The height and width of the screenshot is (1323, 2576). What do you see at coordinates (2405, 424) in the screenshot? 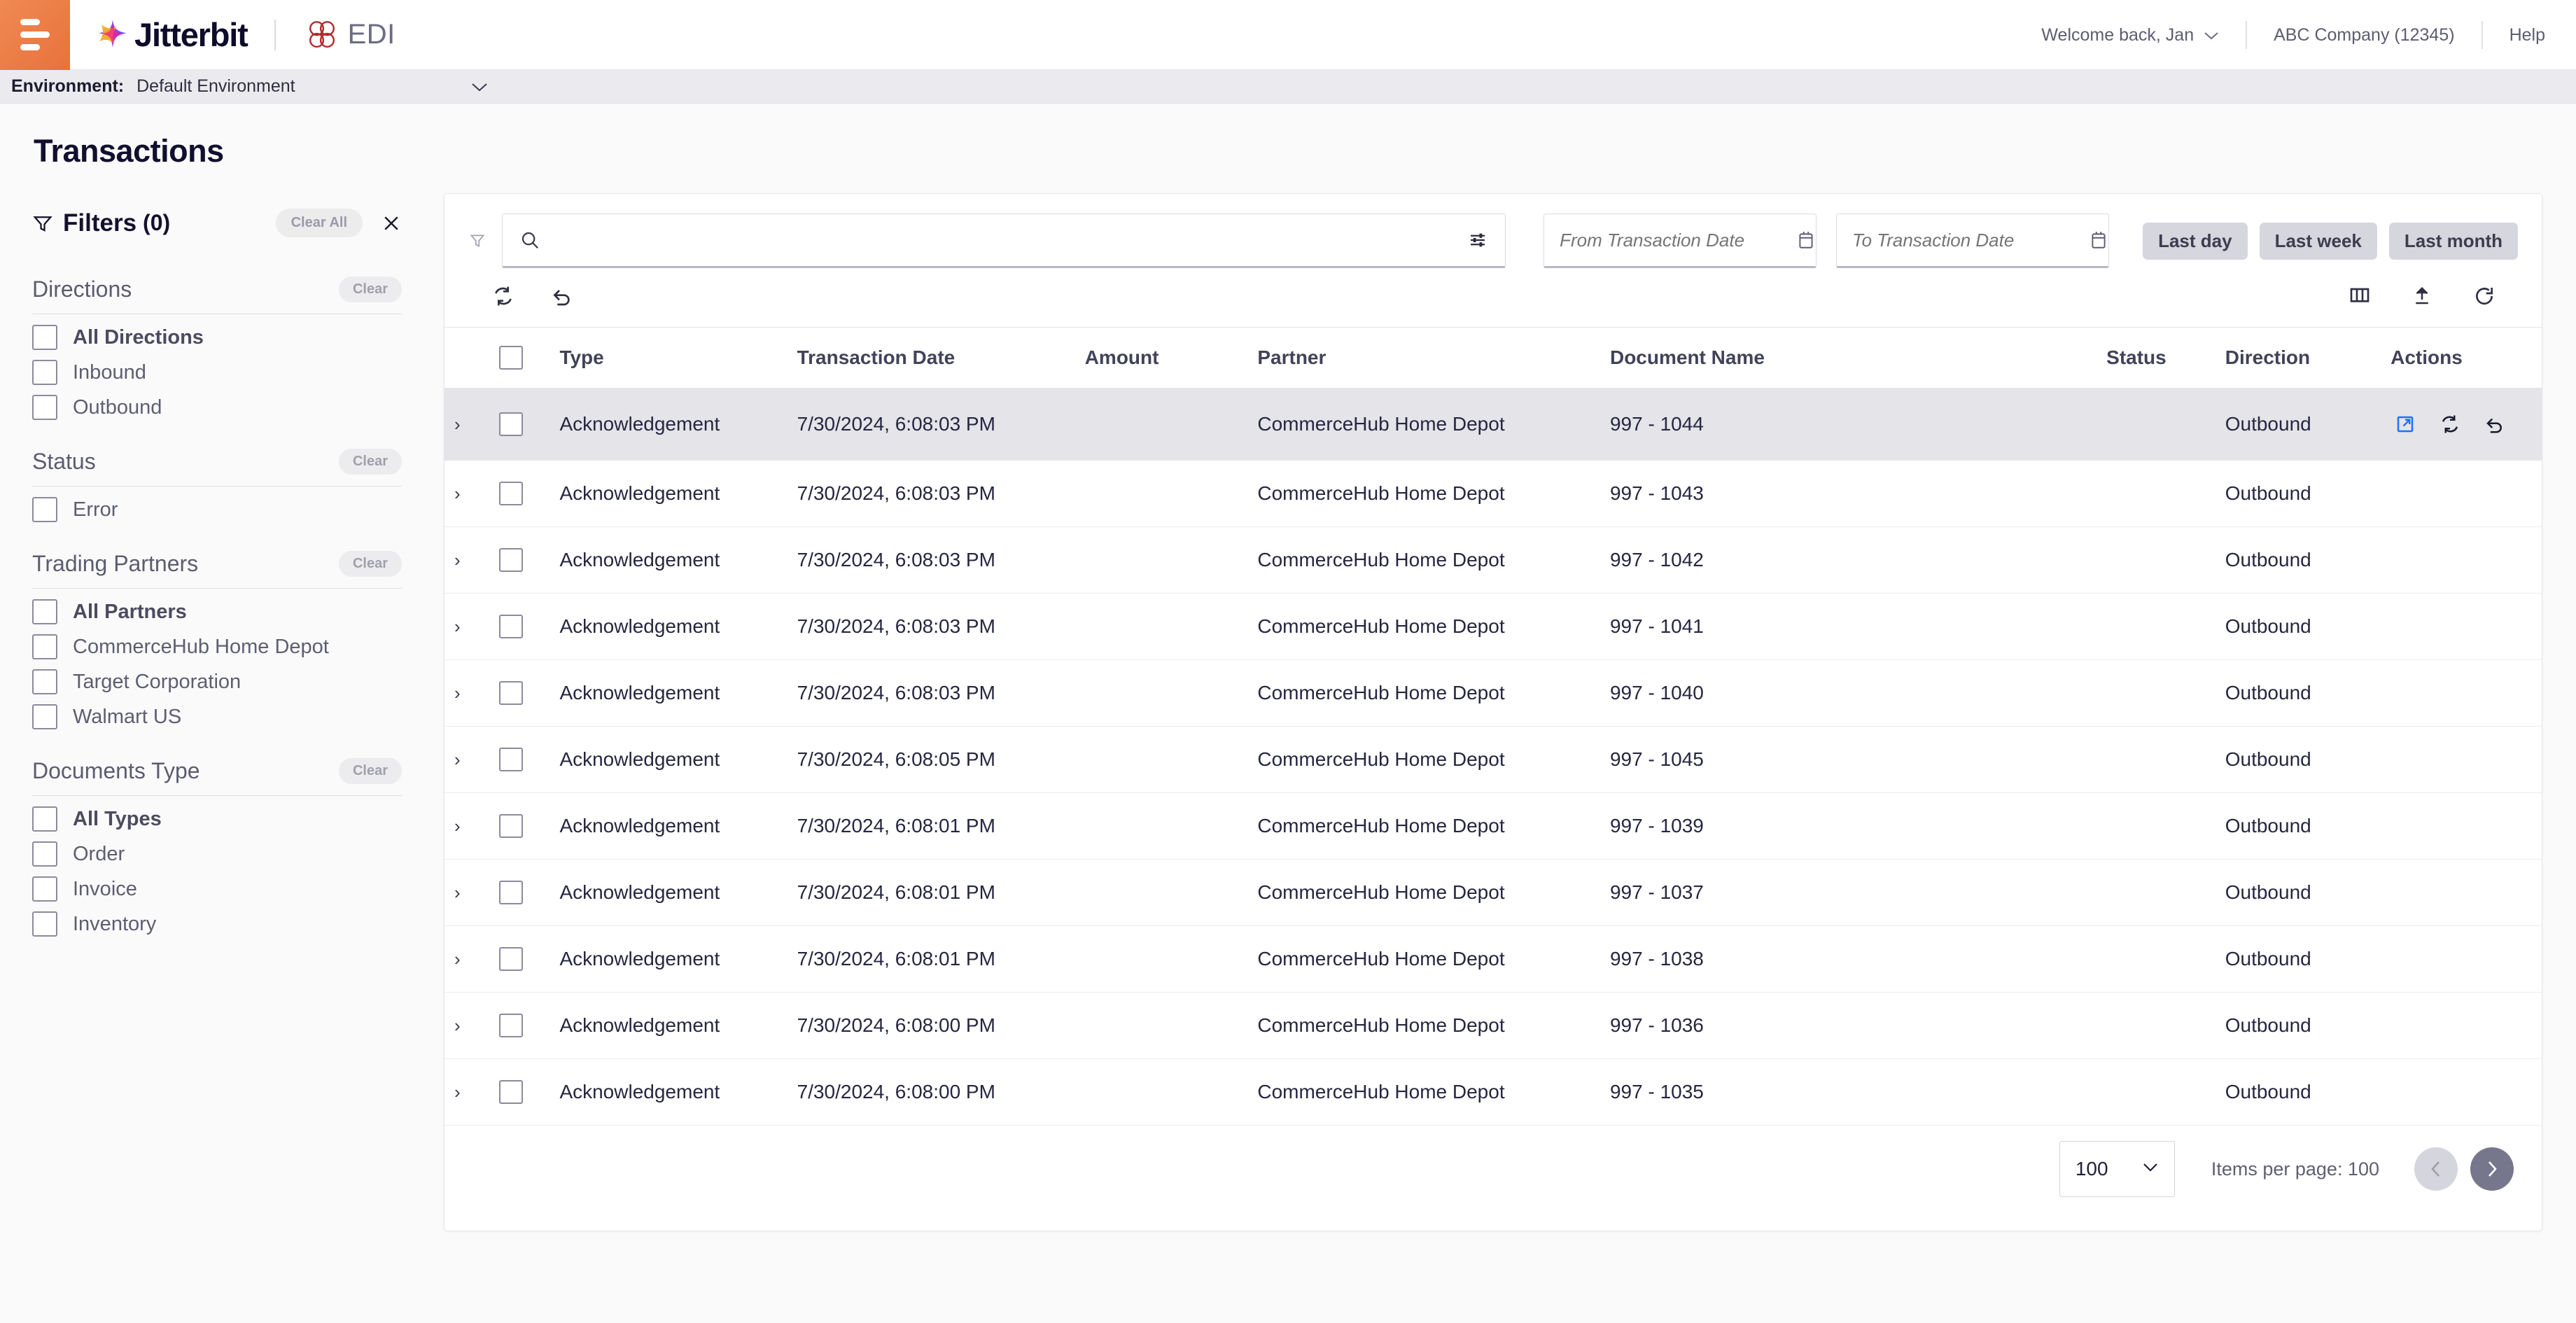
I see `open-external-icon` at bounding box center [2405, 424].